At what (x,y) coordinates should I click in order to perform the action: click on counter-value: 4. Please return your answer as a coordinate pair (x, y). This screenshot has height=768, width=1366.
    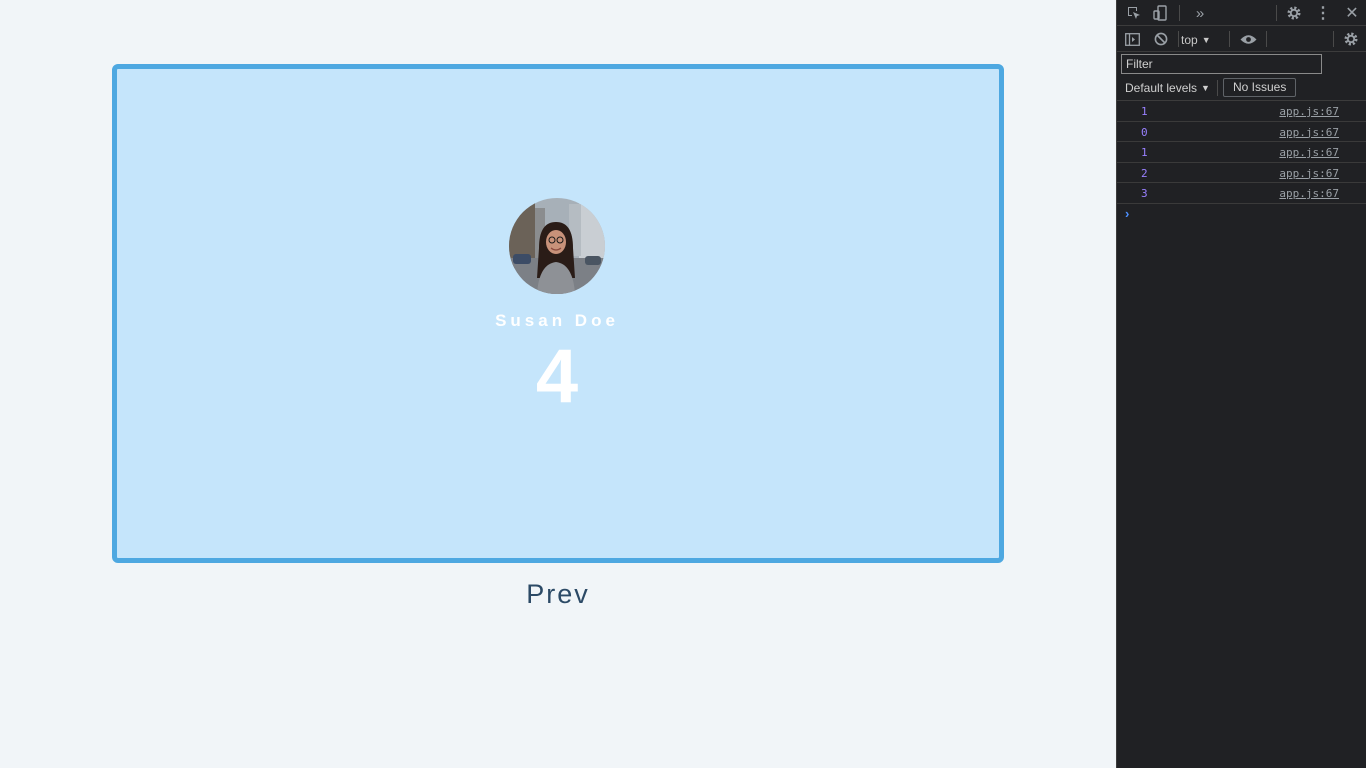
    Looking at the image, I should click on (557, 376).